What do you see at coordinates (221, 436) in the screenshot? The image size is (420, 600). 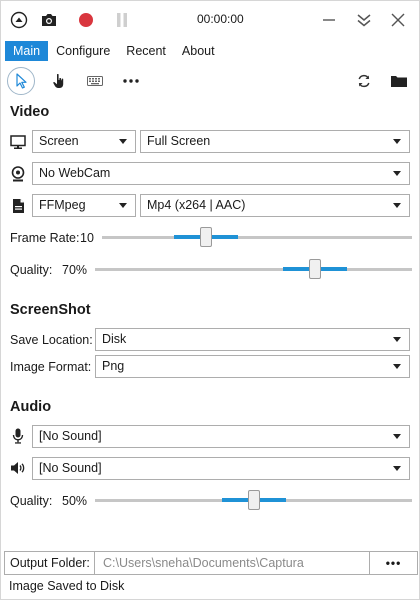 I see `microphone-select: [No Sound]` at bounding box center [221, 436].